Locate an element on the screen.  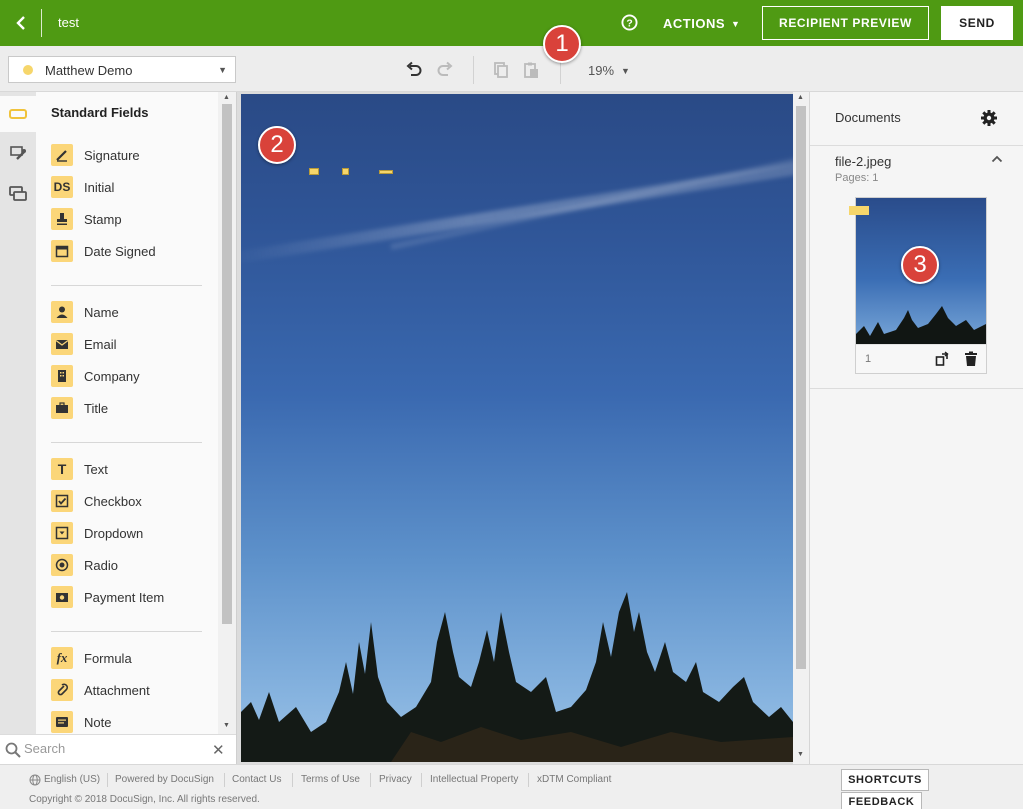
field-label: Stamp is located at coordinates (103, 219).